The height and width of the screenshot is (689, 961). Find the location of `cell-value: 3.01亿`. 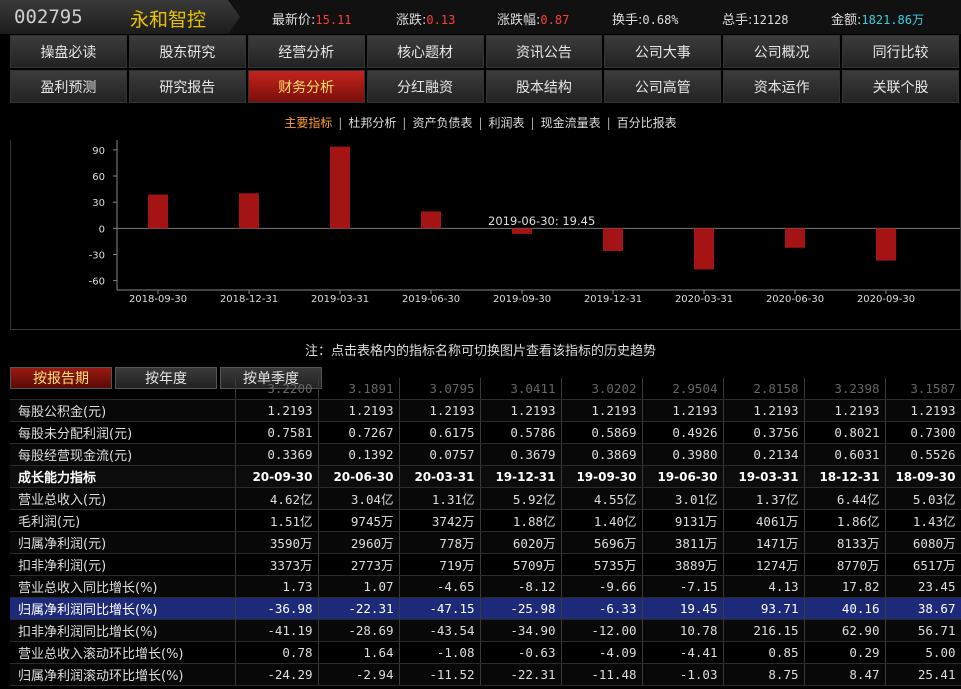

cell-value: 3.01亿 is located at coordinates (683, 498).